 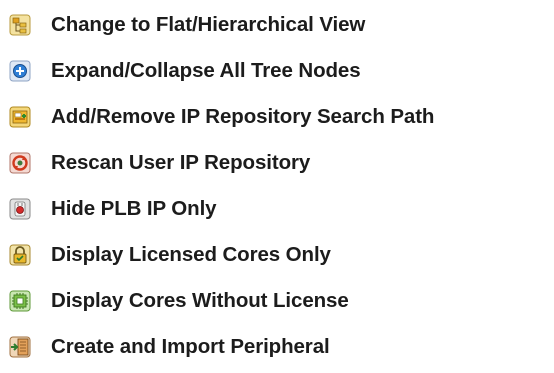 What do you see at coordinates (200, 300) in the screenshot?
I see `legend-item-label: Display Cores Without License` at bounding box center [200, 300].